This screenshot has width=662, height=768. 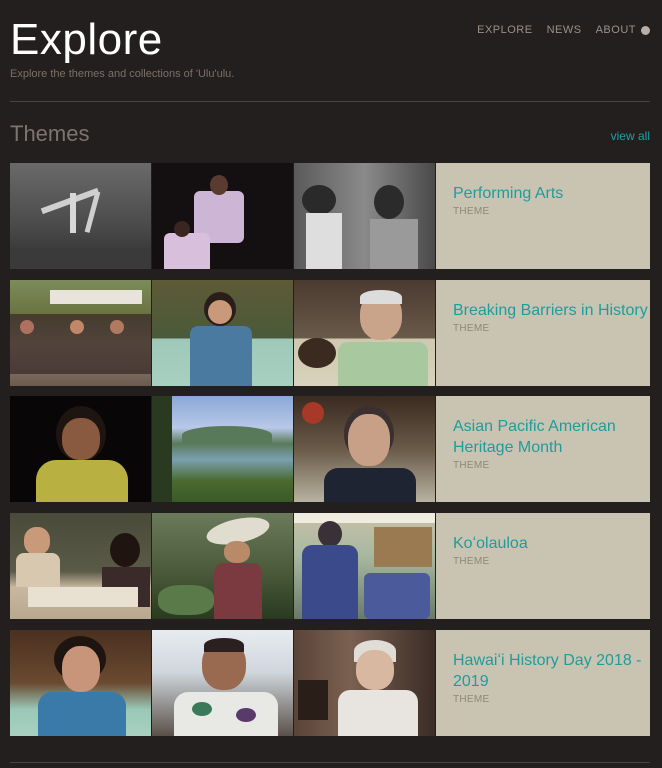 I want to click on info-icon, so click(x=645, y=30).